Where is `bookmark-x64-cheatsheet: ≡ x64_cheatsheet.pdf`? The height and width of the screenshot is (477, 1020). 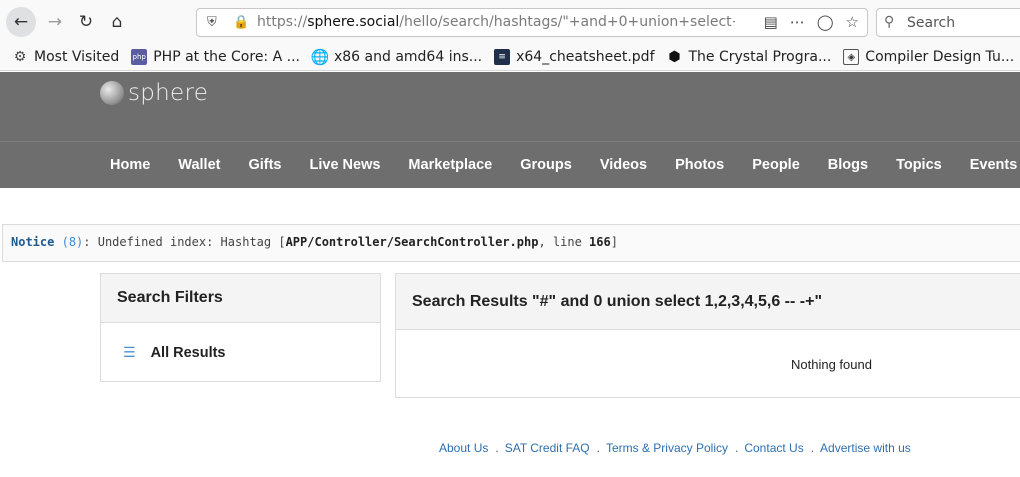 bookmark-x64-cheatsheet: ≡ x64_cheatsheet.pdf is located at coordinates (574, 57).